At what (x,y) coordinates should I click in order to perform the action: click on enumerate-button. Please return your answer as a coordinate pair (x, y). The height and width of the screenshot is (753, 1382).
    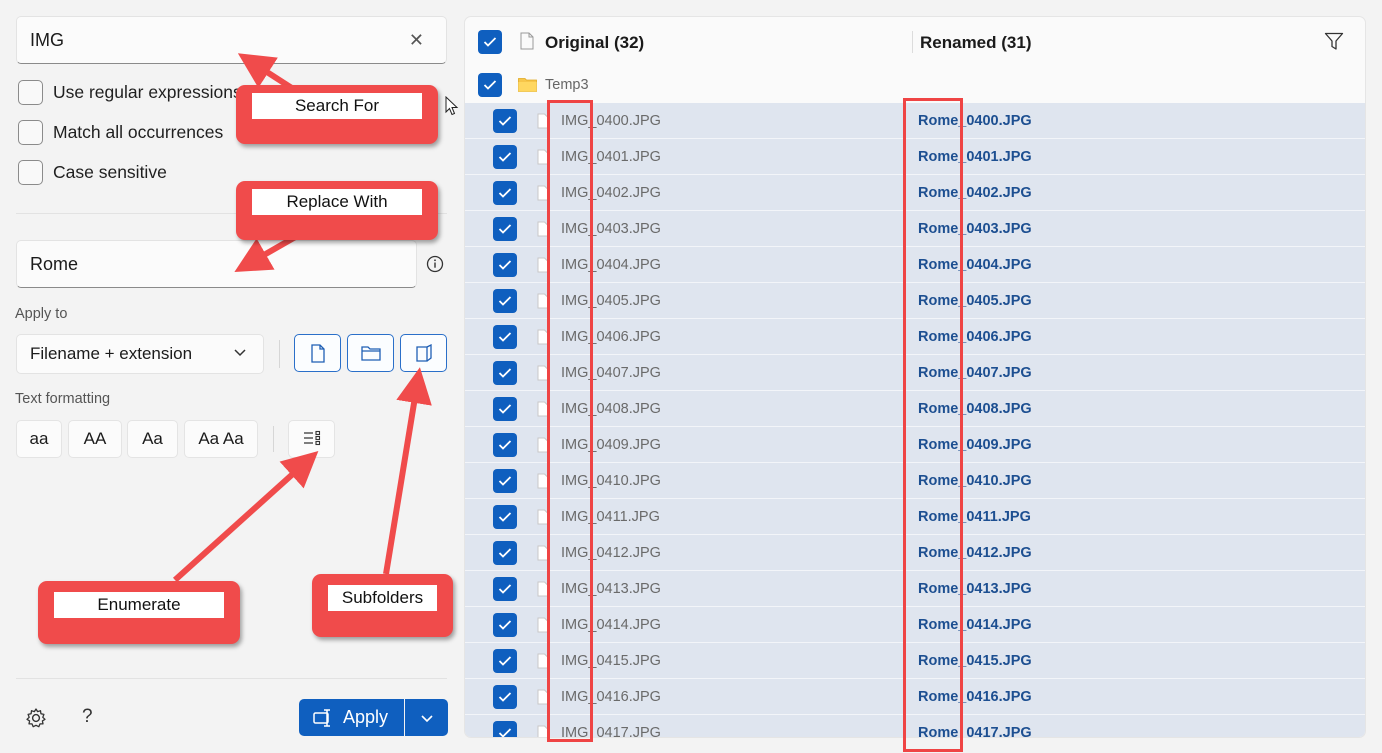
    Looking at the image, I should click on (311, 439).